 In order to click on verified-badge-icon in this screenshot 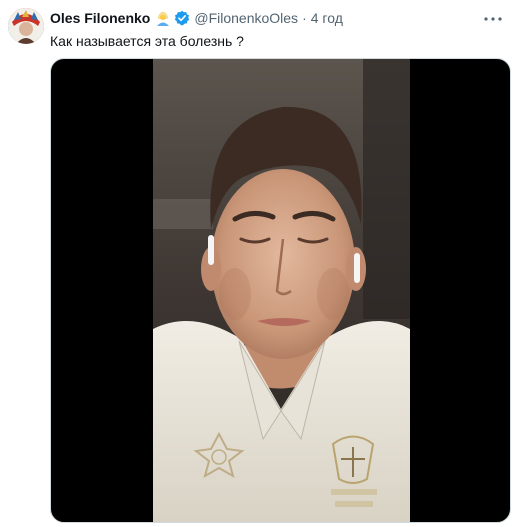, I will do `click(182, 18)`.